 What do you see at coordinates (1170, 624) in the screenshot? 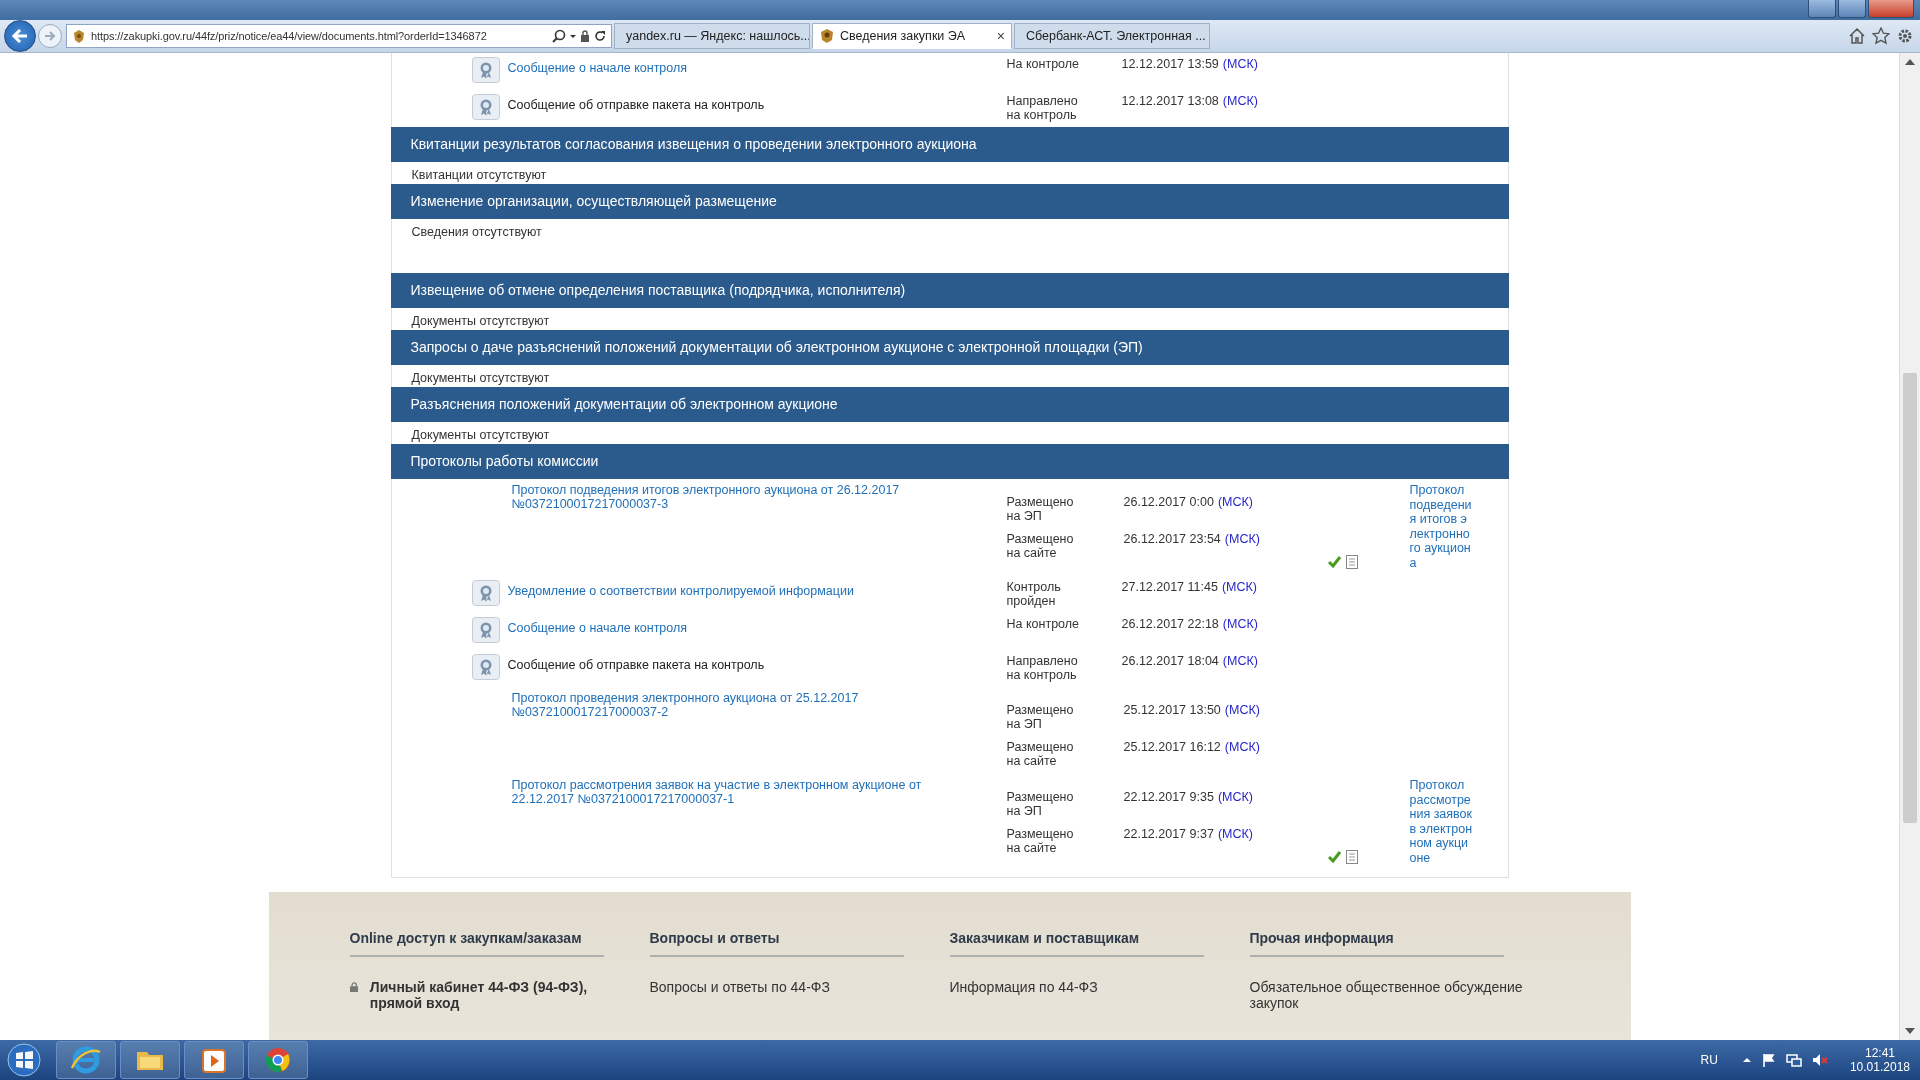
I see `date-text: 26.12.2017 22:18` at bounding box center [1170, 624].